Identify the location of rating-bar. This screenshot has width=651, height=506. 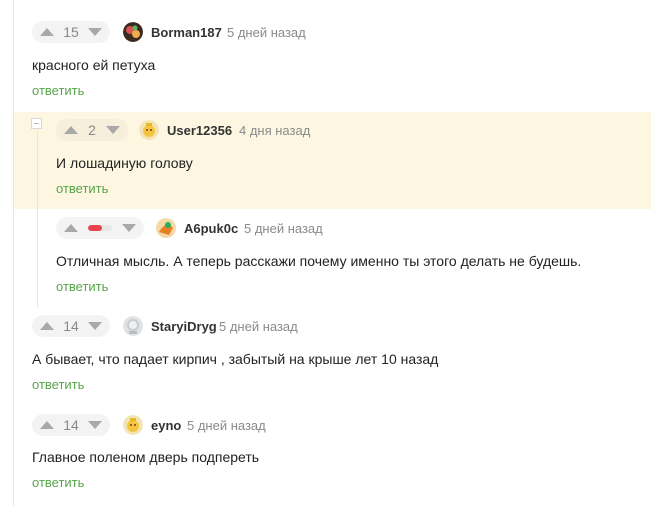
(100, 228).